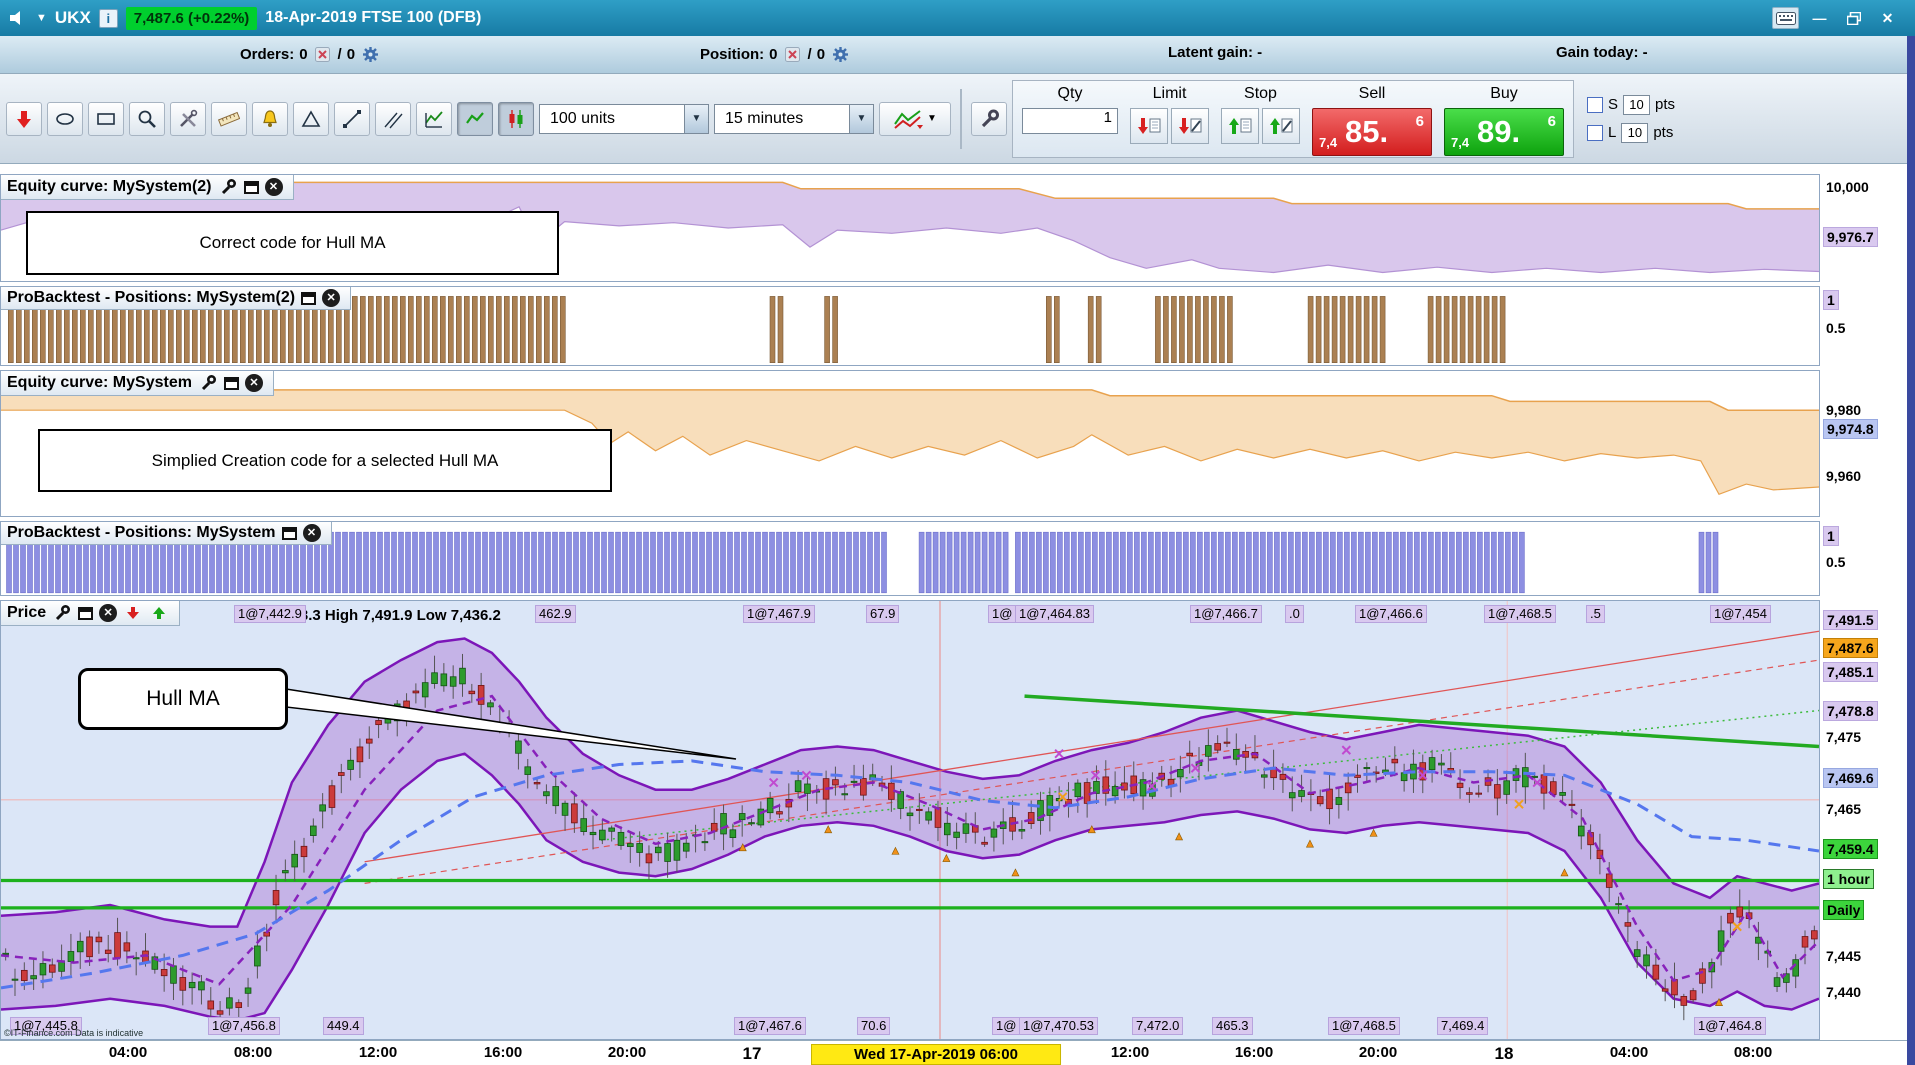 Image resolution: width=1915 pixels, height=1065 pixels. I want to click on order-label: 1@7,464.83, so click(1055, 614).